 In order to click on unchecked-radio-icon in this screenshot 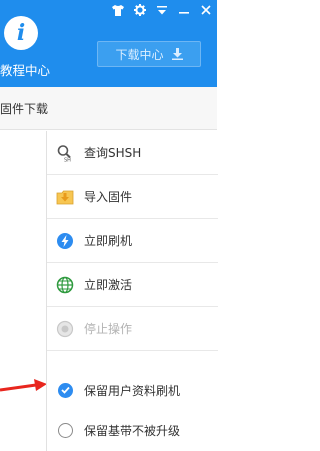, I will do `click(65, 430)`.